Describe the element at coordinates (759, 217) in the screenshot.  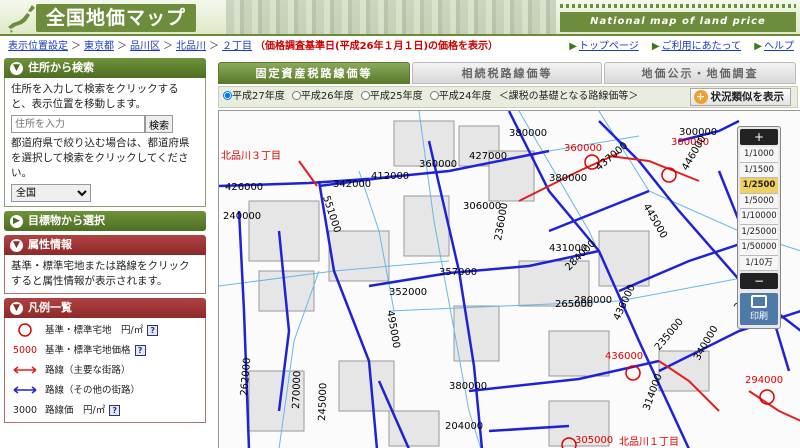
I see `zoom-level-option: 1/10000` at that location.